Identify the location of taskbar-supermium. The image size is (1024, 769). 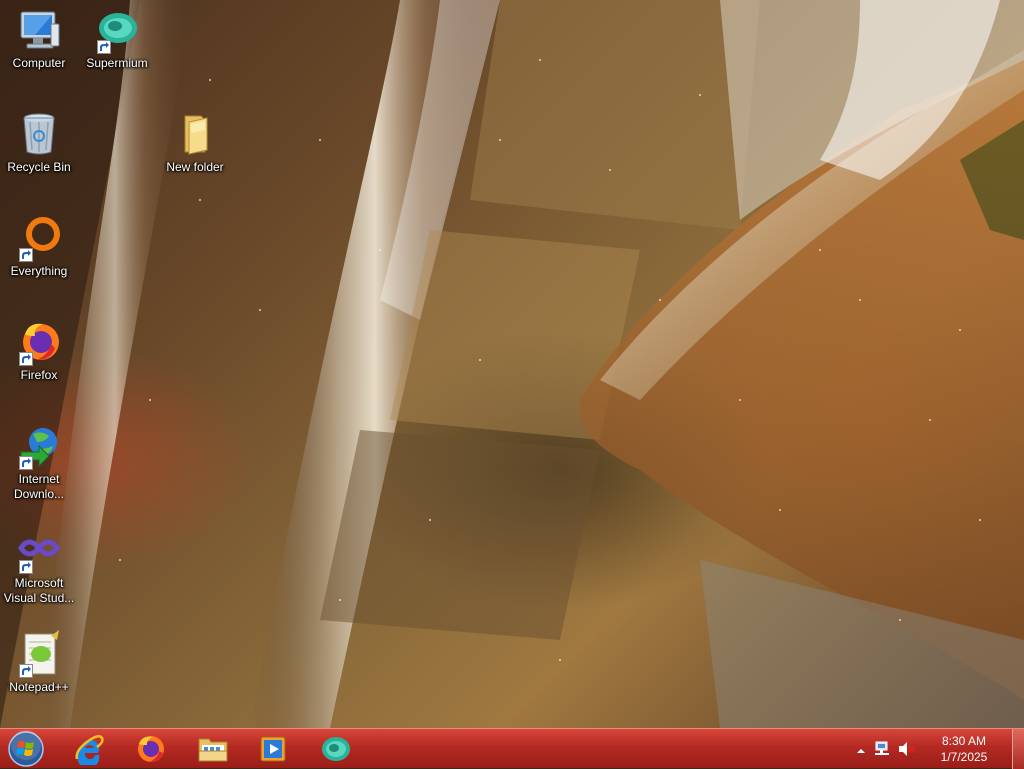
(336, 749).